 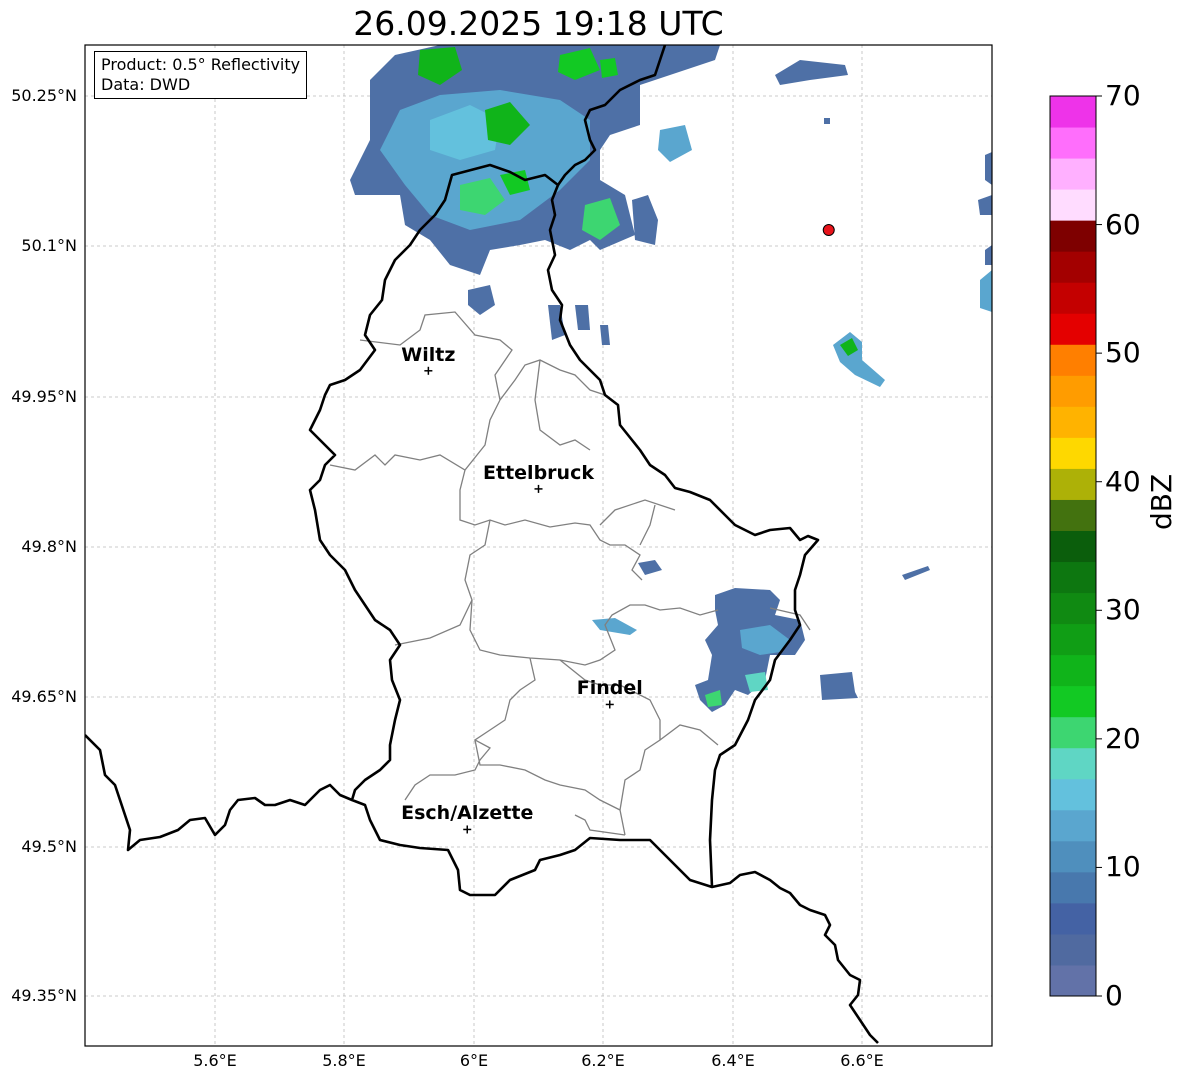 What do you see at coordinates (1123, 224) in the screenshot?
I see `colorbar-tick-label: 60` at bounding box center [1123, 224].